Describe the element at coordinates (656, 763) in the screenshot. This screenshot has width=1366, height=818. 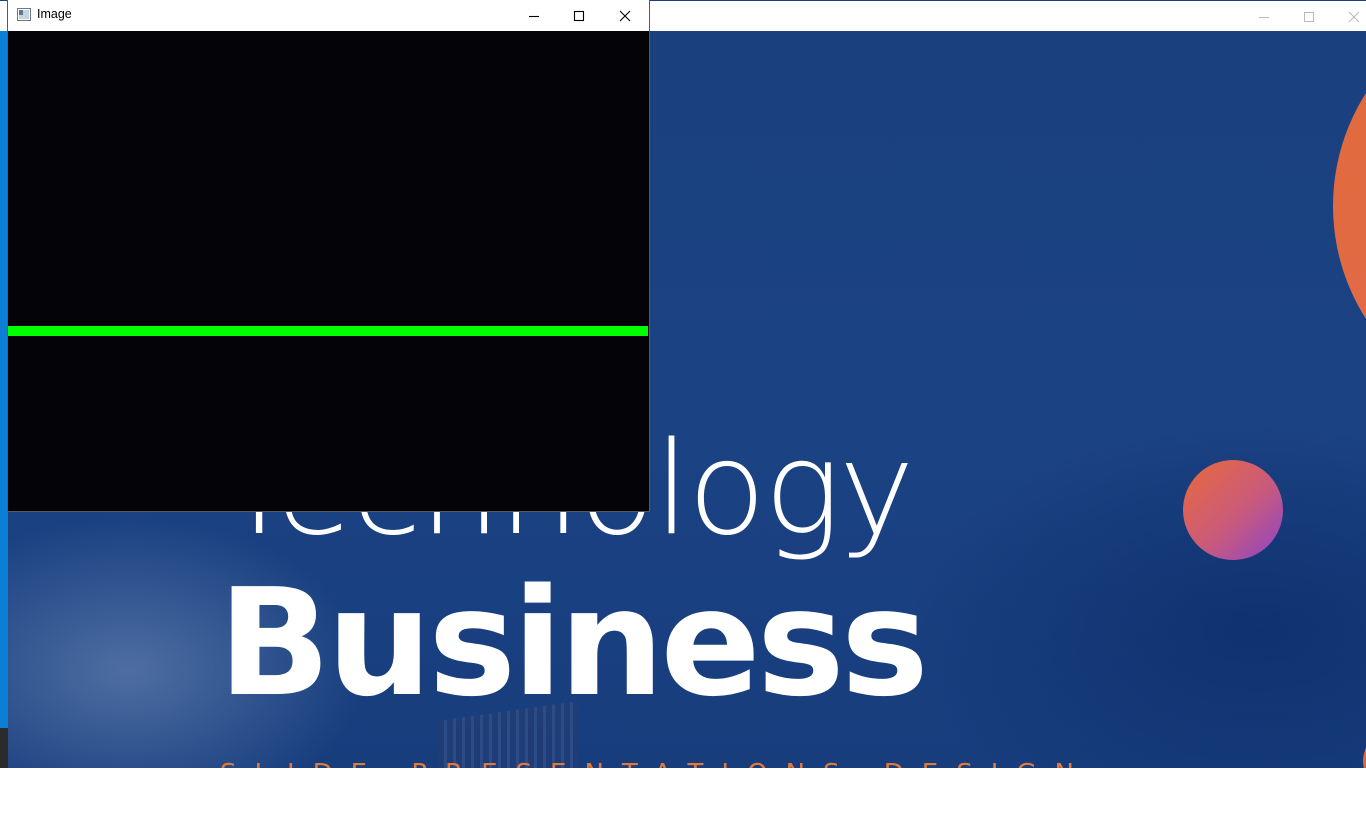
I see `slide-subtitle: SLIDE PRESENTATIONS DESIGN` at that location.